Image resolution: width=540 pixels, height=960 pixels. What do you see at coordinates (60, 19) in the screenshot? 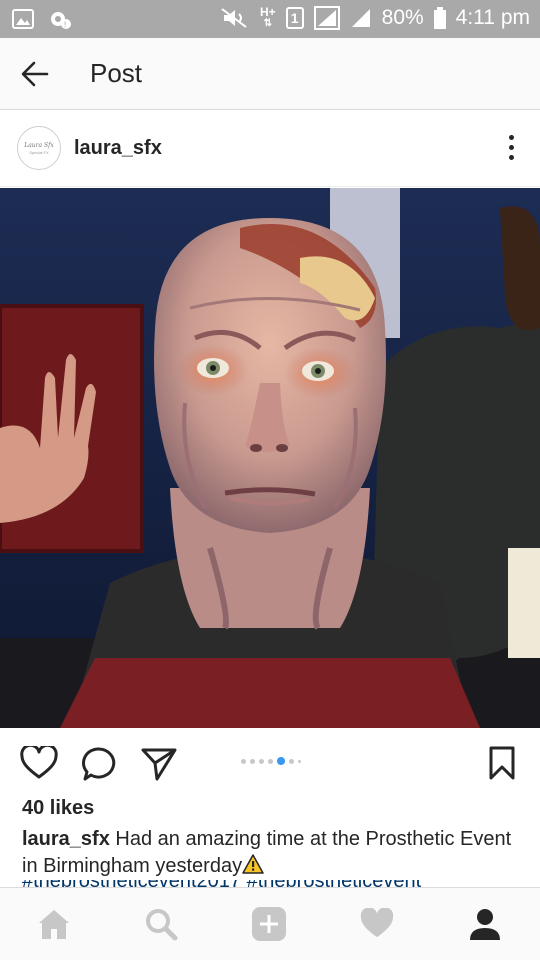
I see `settings-sync-icon: !` at bounding box center [60, 19].